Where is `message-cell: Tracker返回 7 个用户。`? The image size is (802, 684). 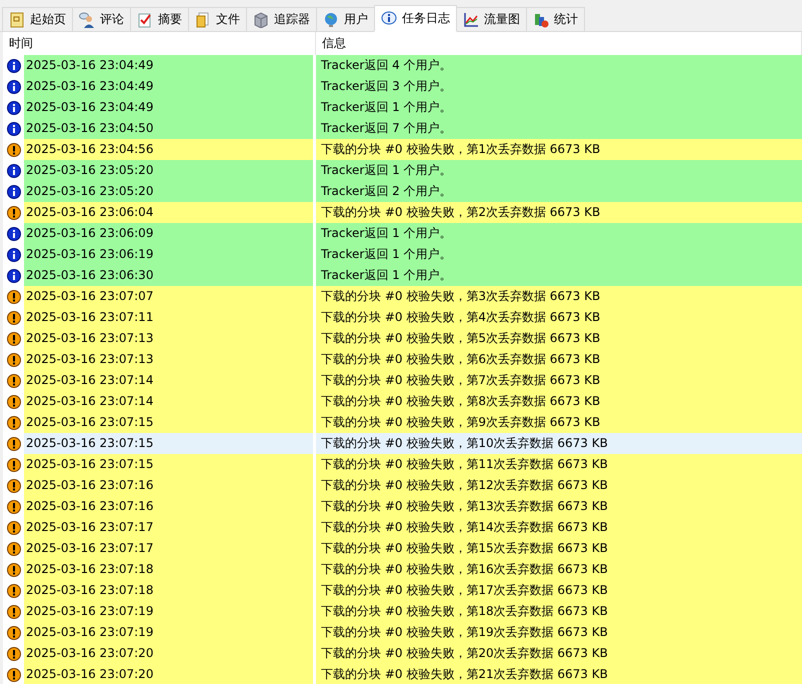 message-cell: Tracker返回 7 个用户。 is located at coordinates (559, 128).